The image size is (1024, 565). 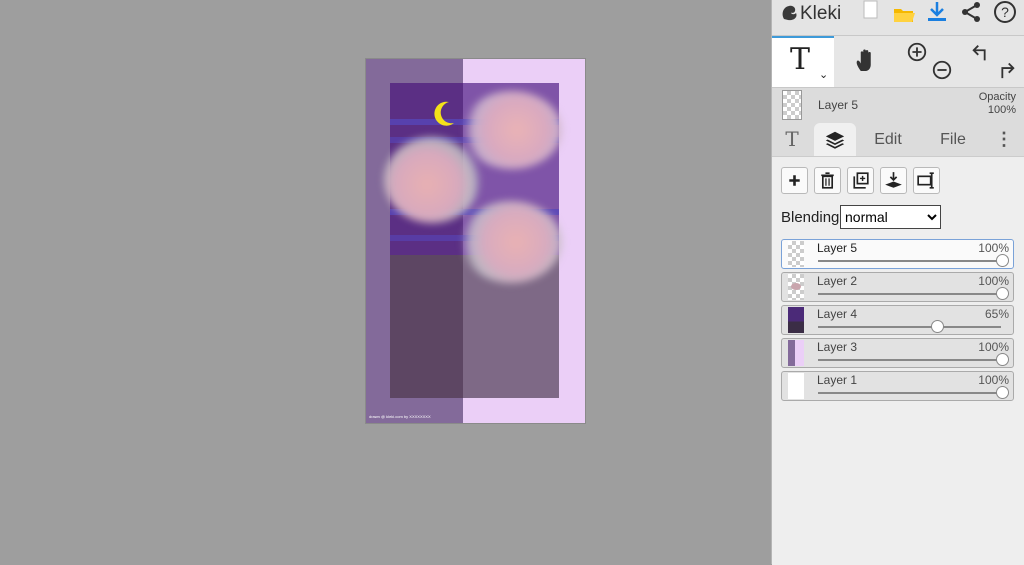 I want to click on tool-bar: T ⌄, so click(x=898, y=62).